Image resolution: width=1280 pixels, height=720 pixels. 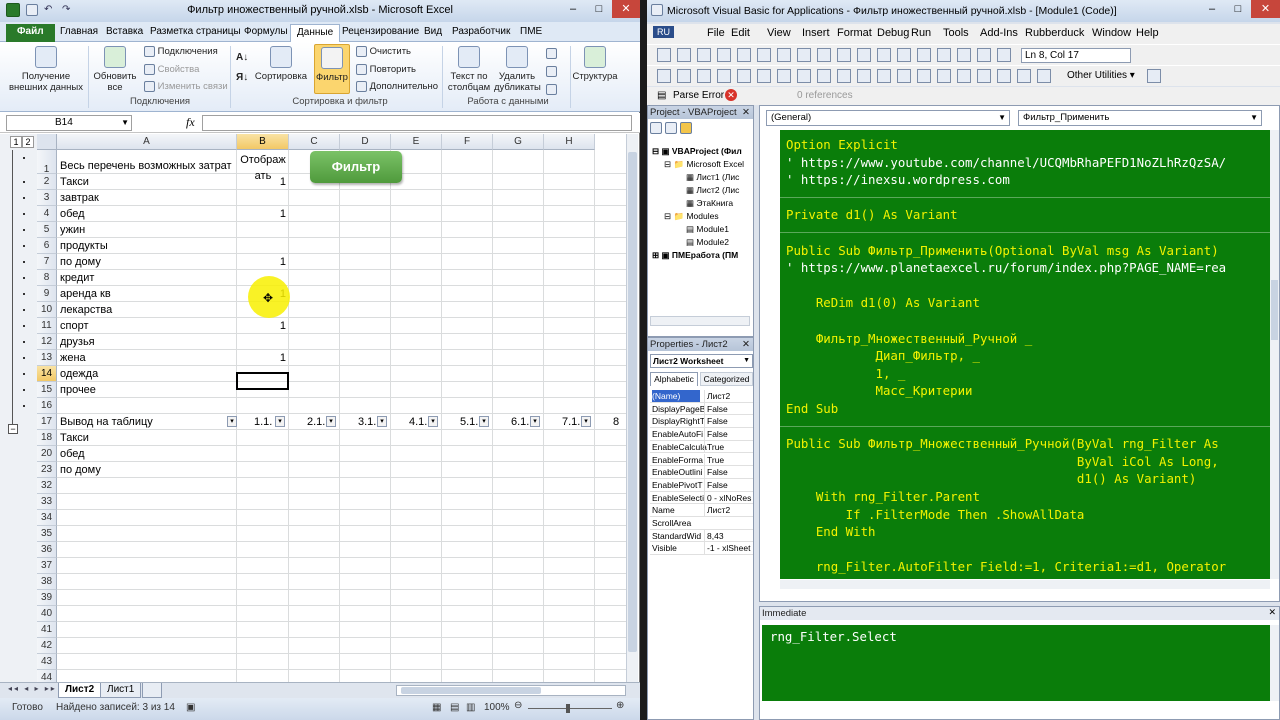 I want to click on tab-pme: ПМЕ, so click(x=531, y=33).